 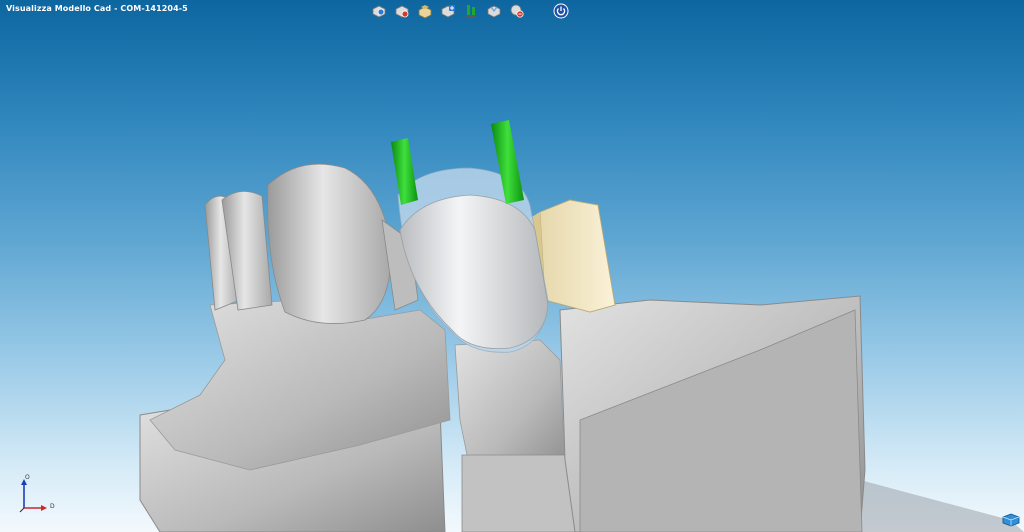 I want to click on view-cube-button, so click(x=1011, y=519).